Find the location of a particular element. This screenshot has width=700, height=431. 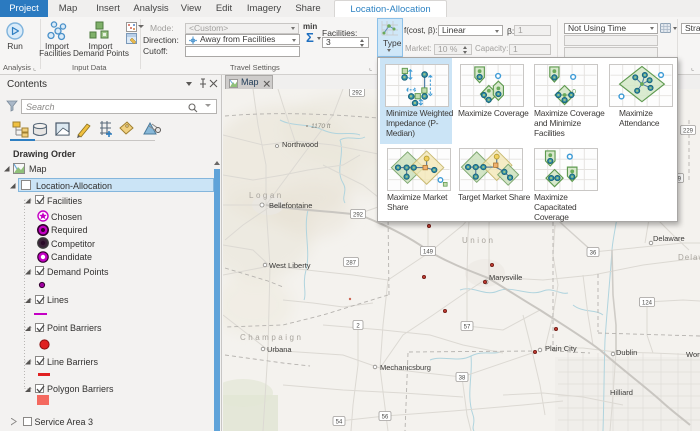

svg-text: 57 is located at coordinates (467, 328).